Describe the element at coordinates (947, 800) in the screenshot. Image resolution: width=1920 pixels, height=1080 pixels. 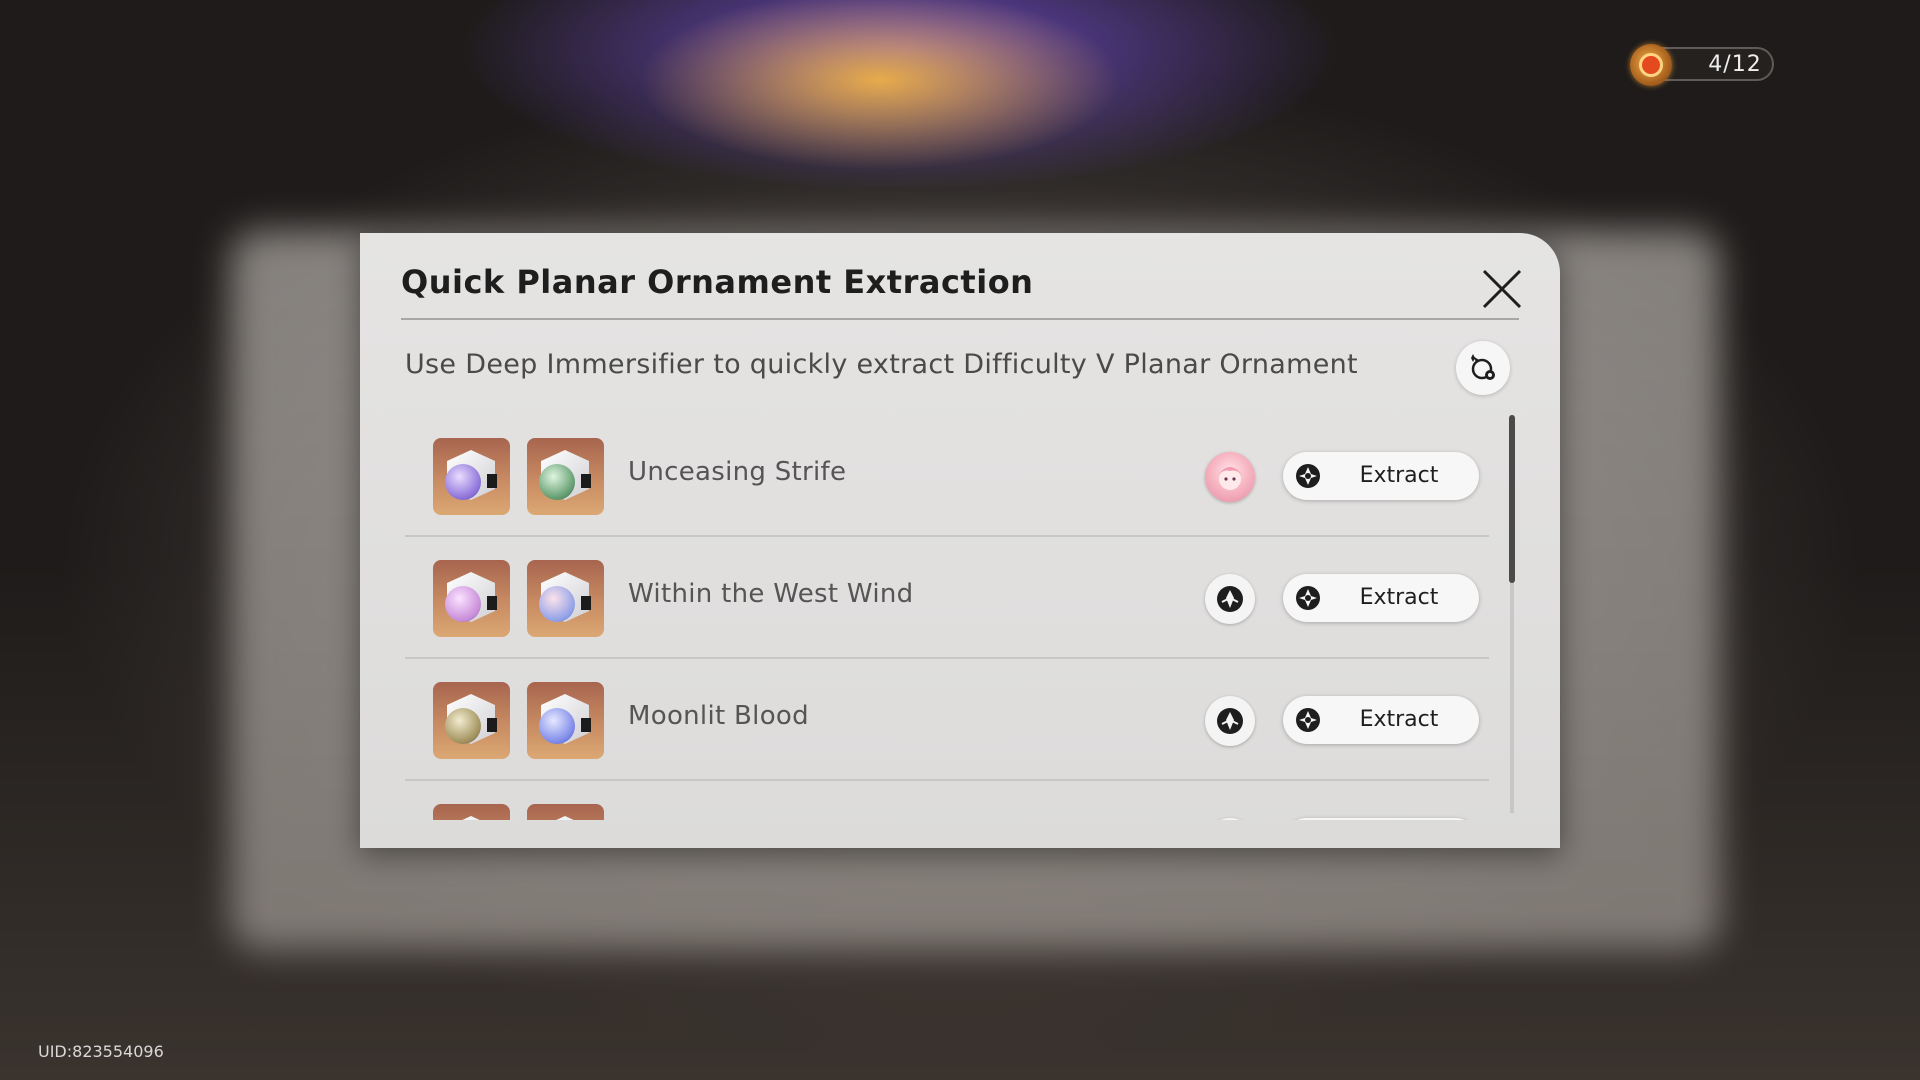
I see `list-item` at that location.